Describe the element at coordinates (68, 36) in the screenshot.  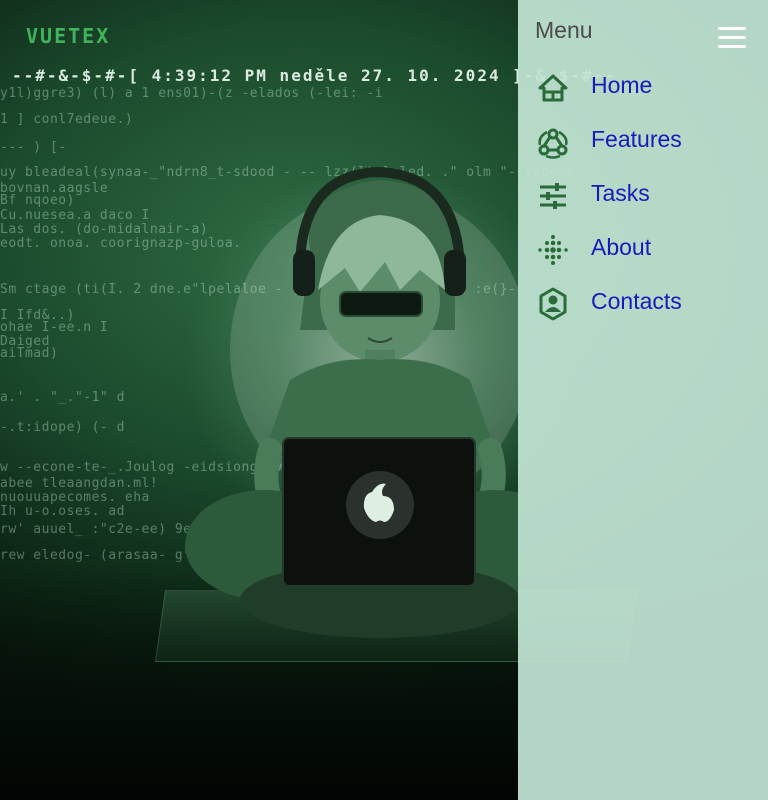
I see `site-logo: VUETEX` at that location.